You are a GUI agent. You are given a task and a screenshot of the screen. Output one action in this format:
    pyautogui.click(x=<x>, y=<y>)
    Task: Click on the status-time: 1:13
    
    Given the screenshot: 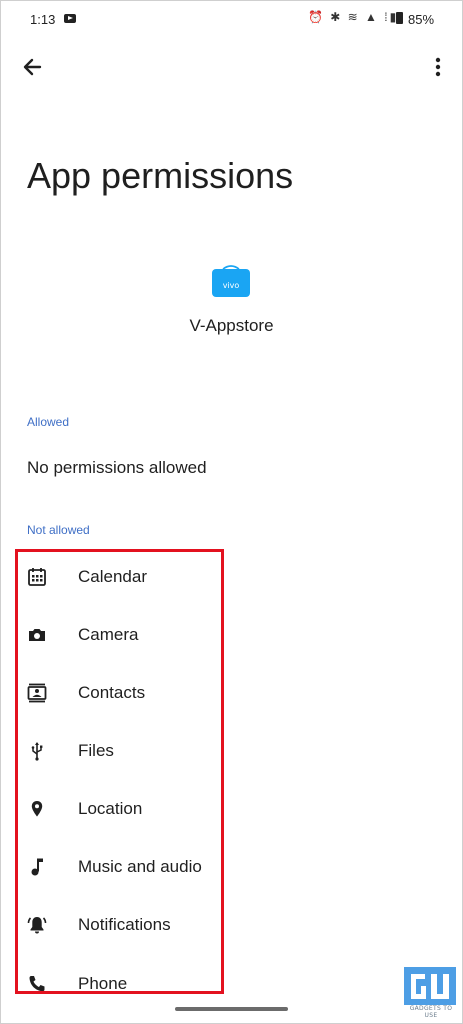 What is the action you would take?
    pyautogui.click(x=43, y=19)
    